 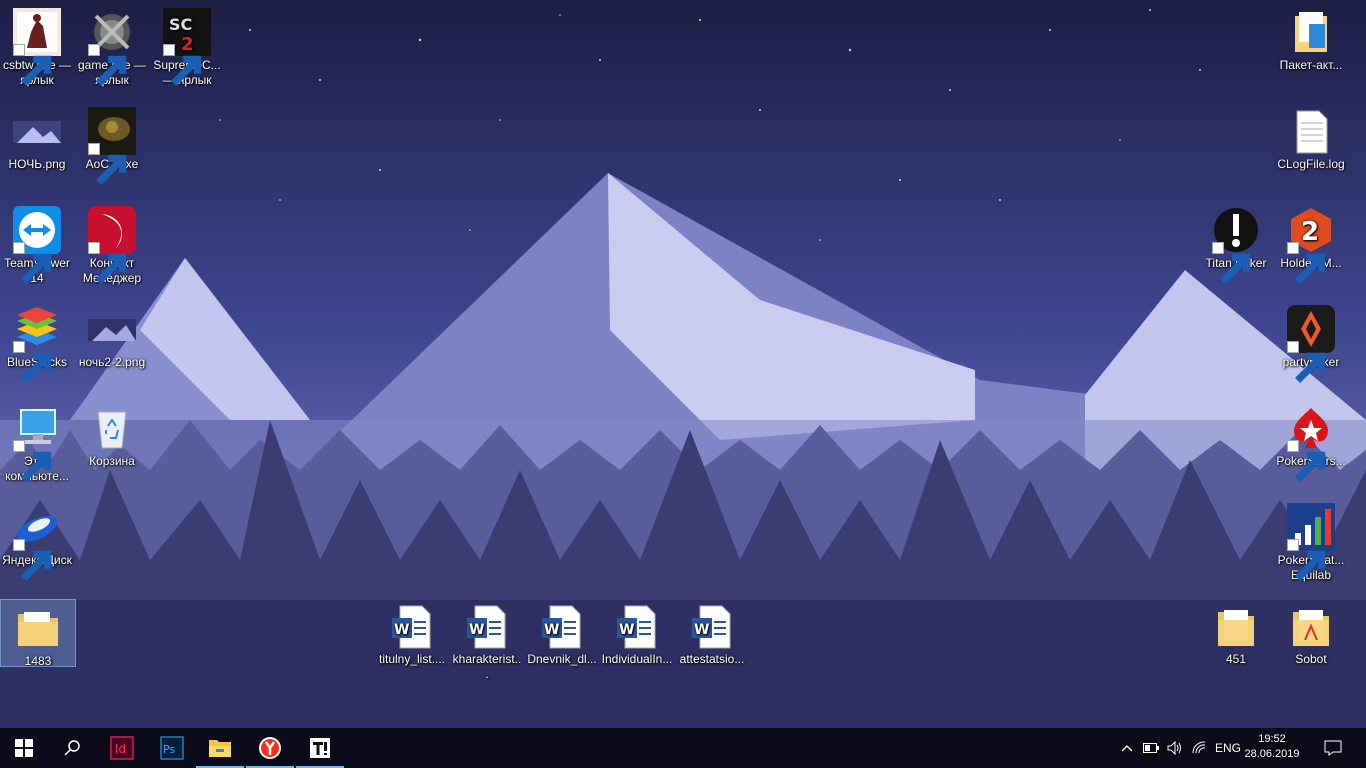 I want to click on search-button, so click(x=72, y=748).